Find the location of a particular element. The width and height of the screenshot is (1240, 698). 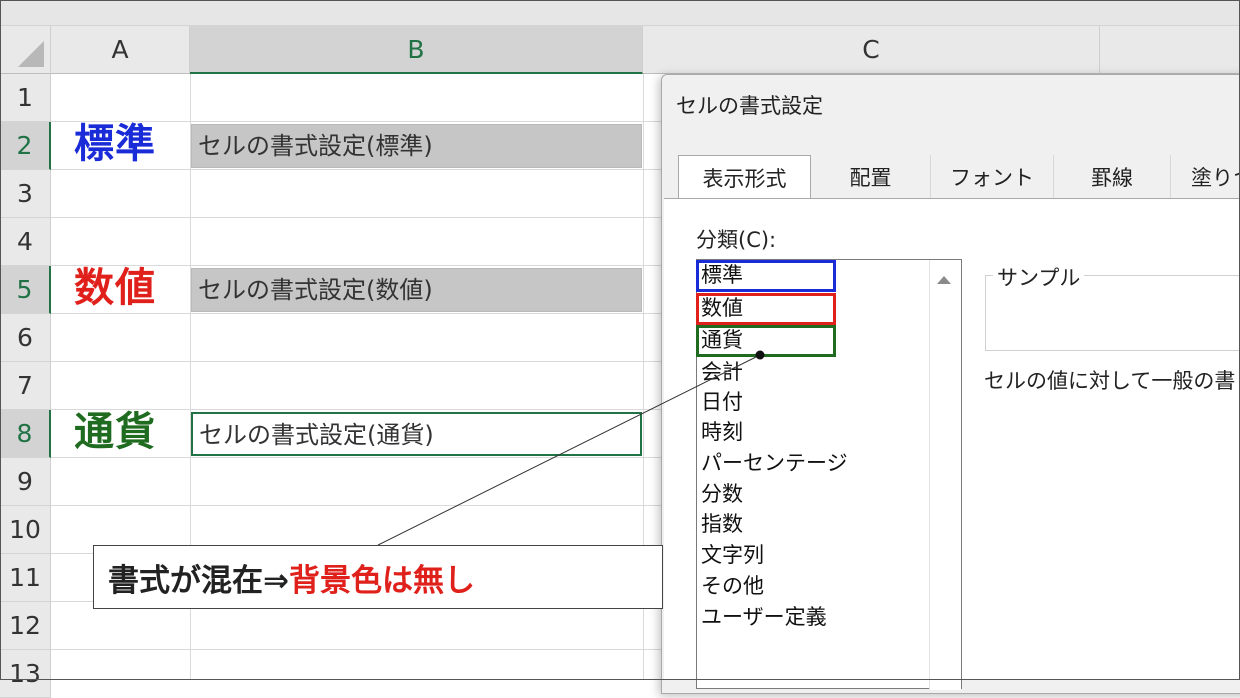

leader-endpoint-dot is located at coordinates (760, 355).